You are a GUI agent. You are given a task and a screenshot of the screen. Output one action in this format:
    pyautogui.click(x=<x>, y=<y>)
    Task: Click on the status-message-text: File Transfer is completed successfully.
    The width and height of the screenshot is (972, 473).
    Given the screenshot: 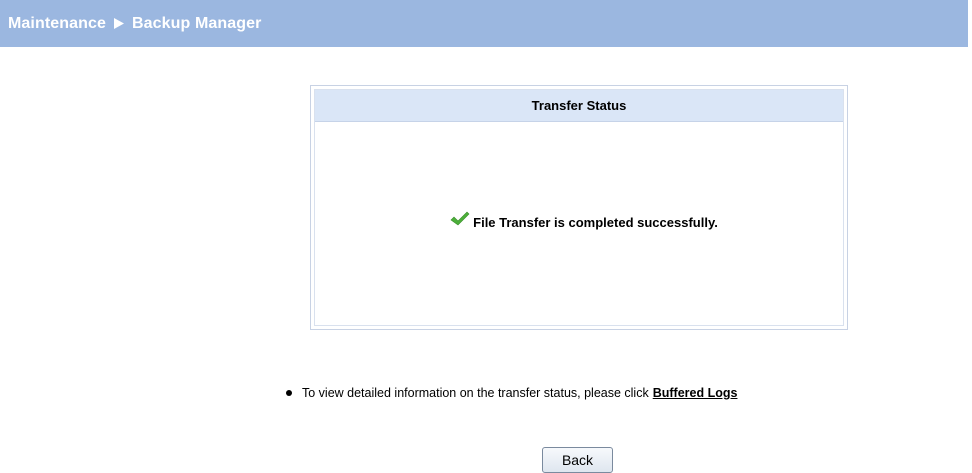 What is the action you would take?
    pyautogui.click(x=595, y=222)
    